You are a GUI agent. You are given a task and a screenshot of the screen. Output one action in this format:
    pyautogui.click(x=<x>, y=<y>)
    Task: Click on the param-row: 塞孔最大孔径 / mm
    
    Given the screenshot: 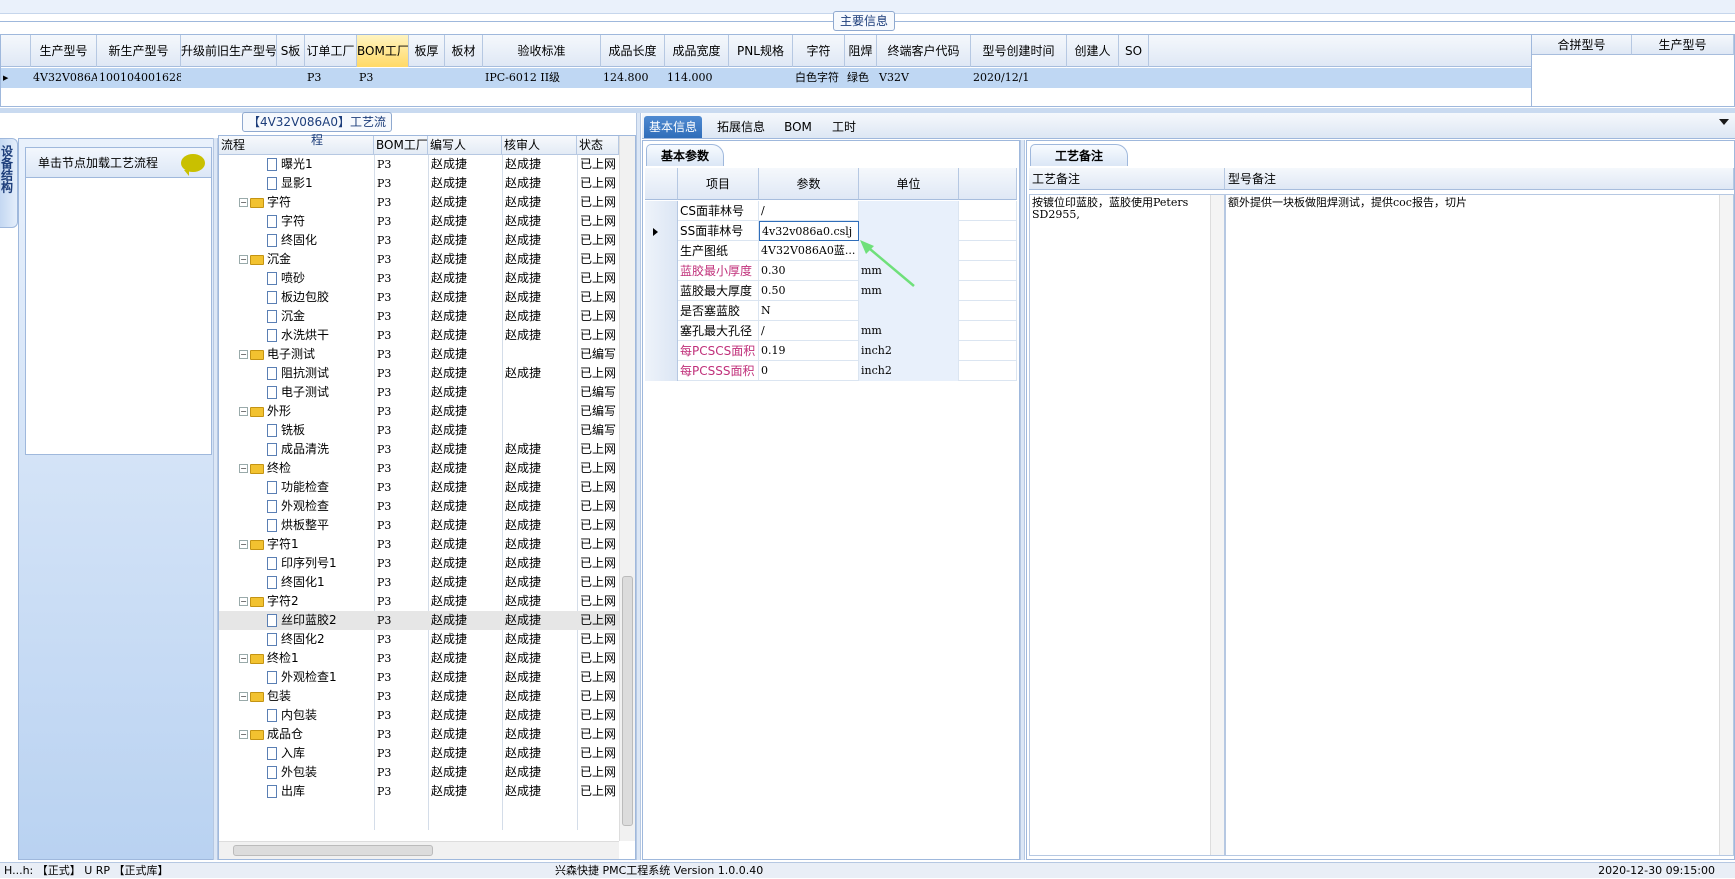 What is the action you would take?
    pyautogui.click(x=831, y=331)
    